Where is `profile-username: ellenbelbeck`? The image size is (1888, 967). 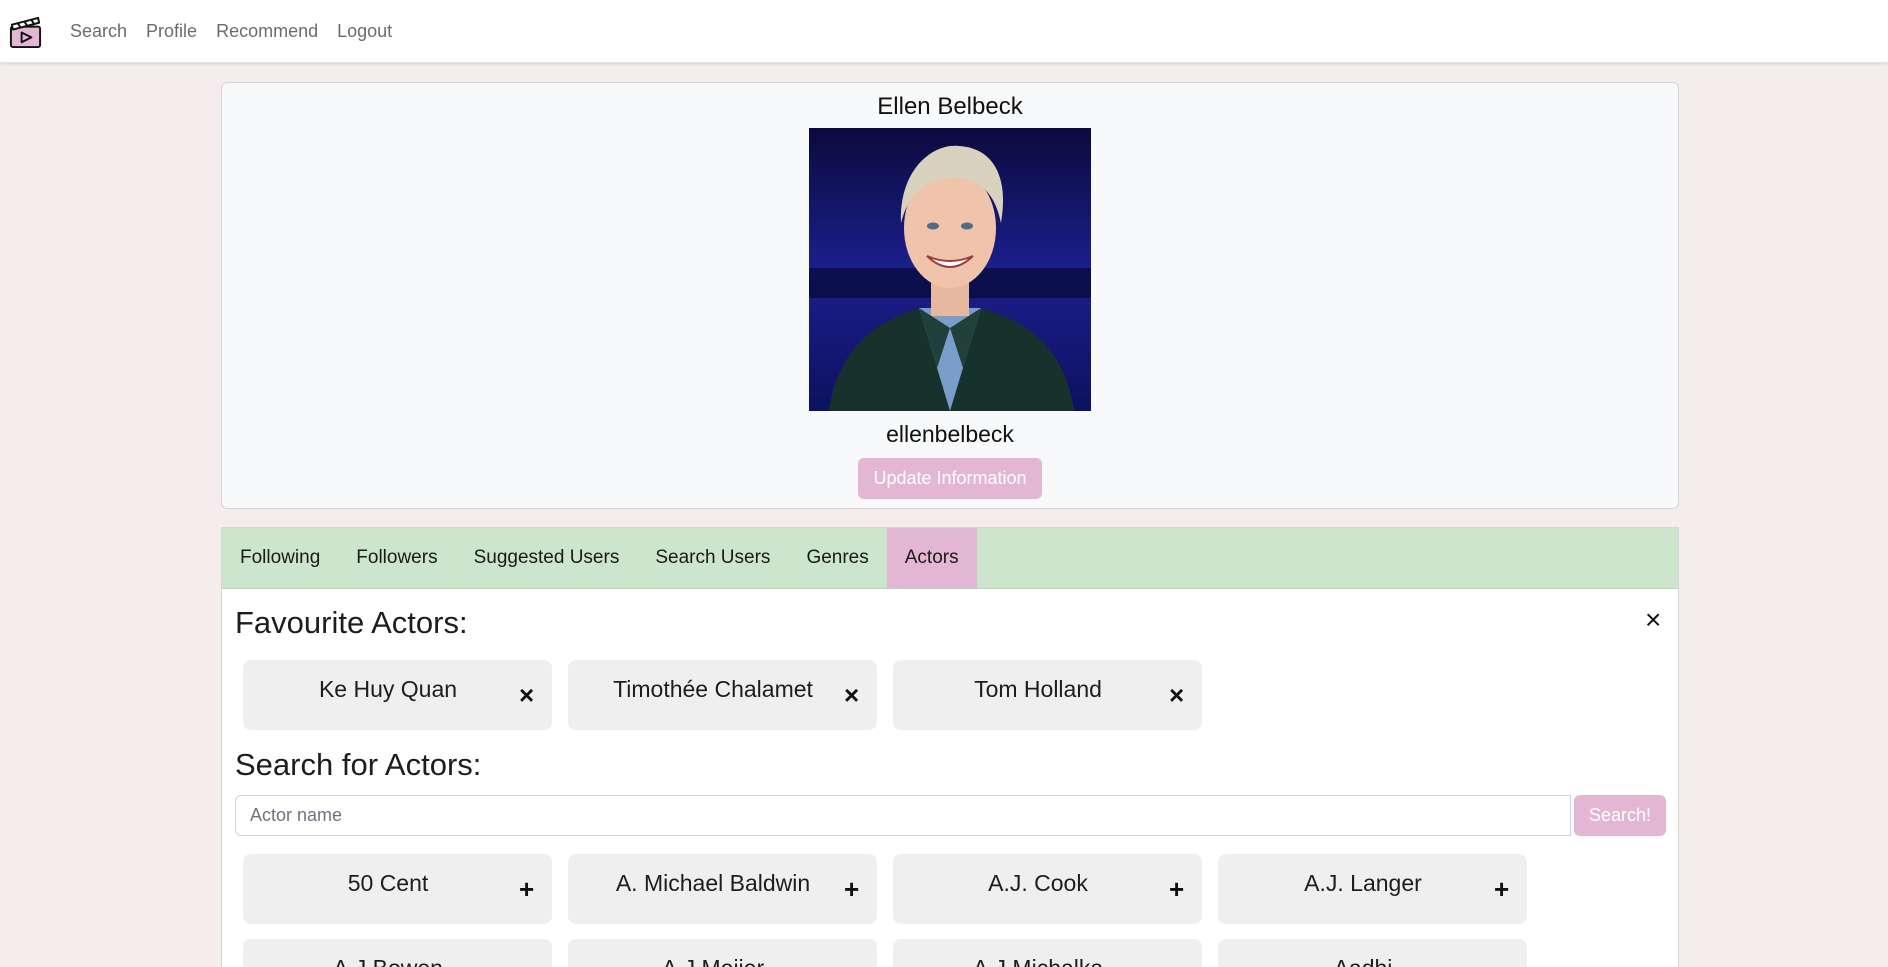
profile-username: ellenbelbeck is located at coordinates (950, 434).